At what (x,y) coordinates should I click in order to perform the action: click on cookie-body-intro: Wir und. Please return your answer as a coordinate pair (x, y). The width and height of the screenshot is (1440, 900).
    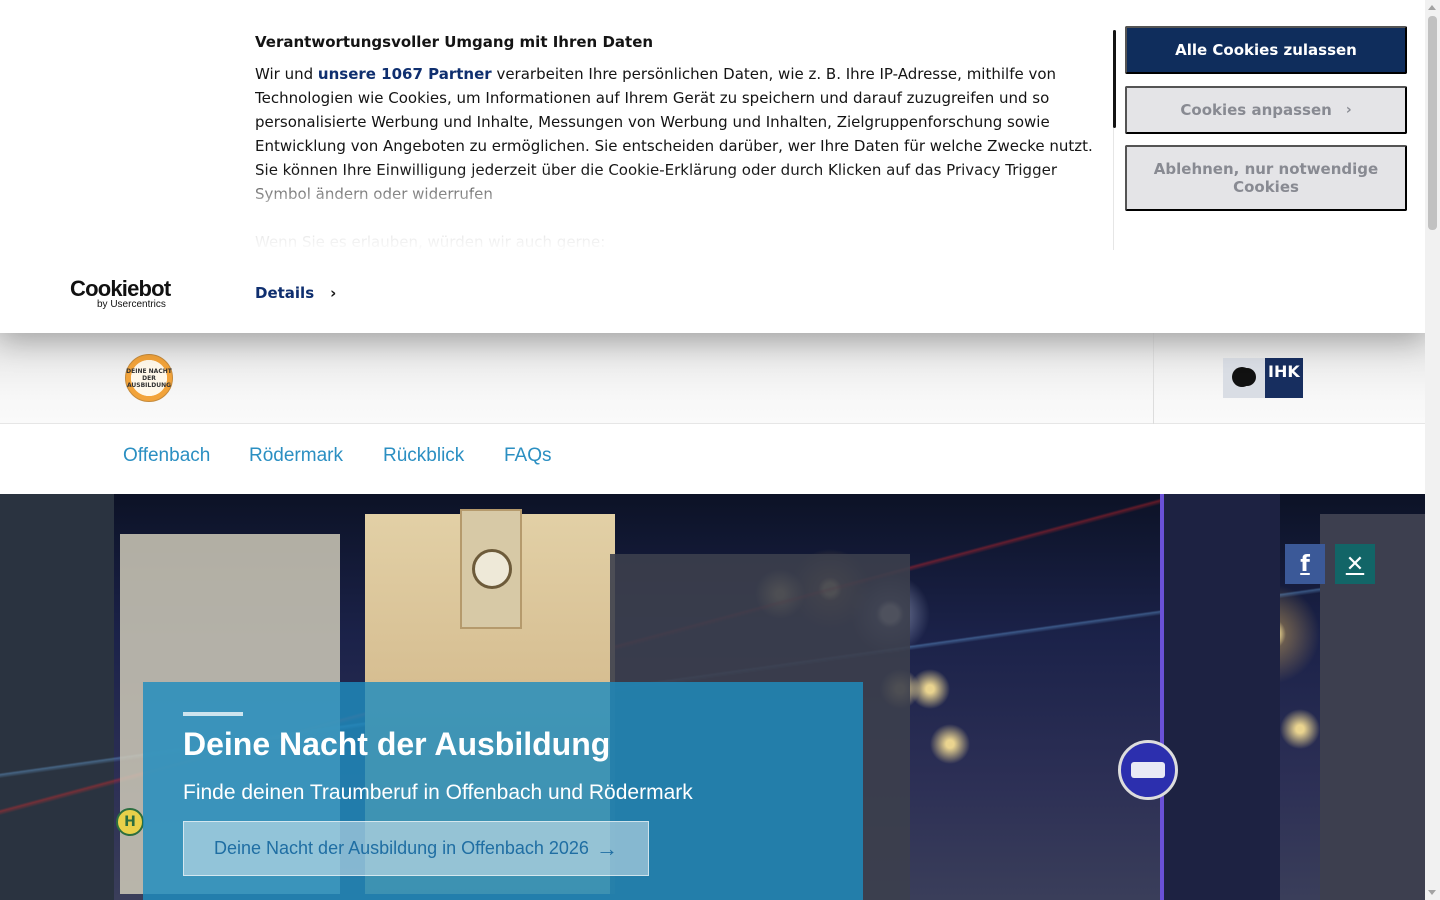
    Looking at the image, I should click on (286, 74).